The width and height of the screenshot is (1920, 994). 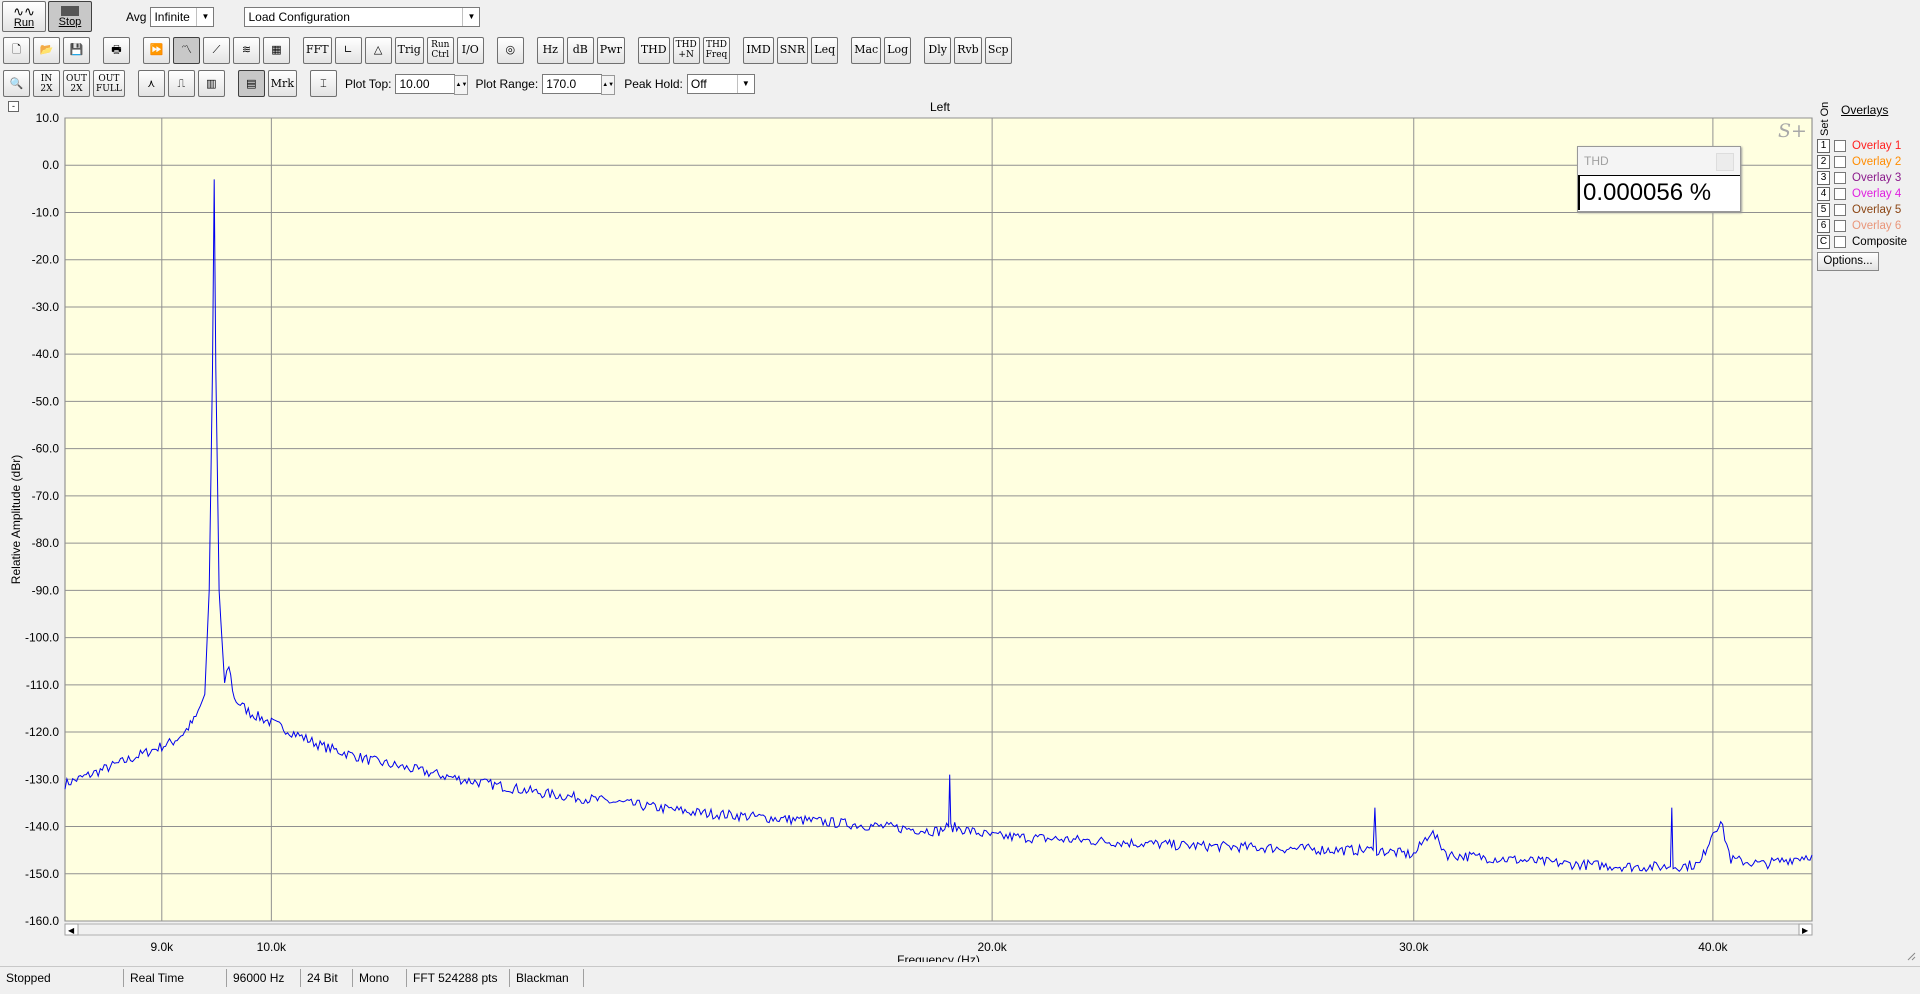 I want to click on open-file-button: 📂, so click(x=46, y=50).